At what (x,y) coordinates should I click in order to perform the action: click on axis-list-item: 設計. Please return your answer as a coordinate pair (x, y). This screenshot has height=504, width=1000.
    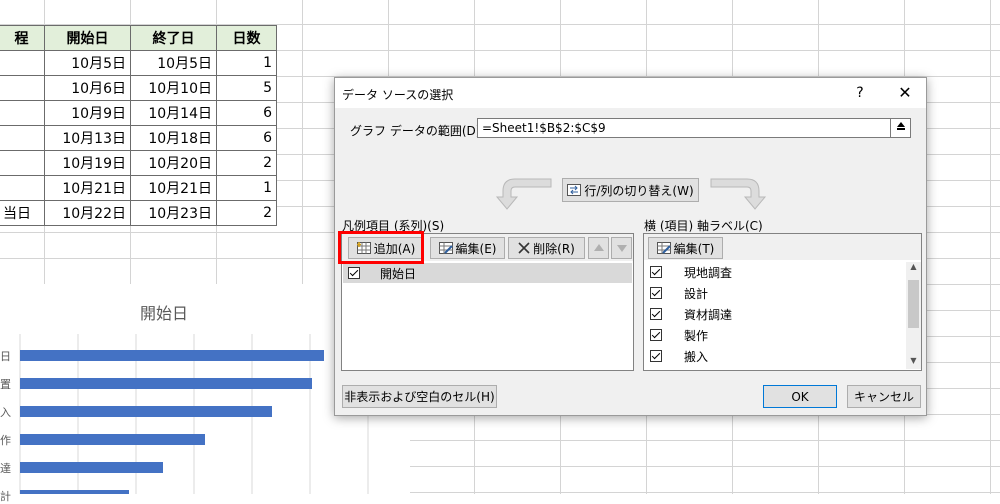
    Looking at the image, I should click on (775, 293).